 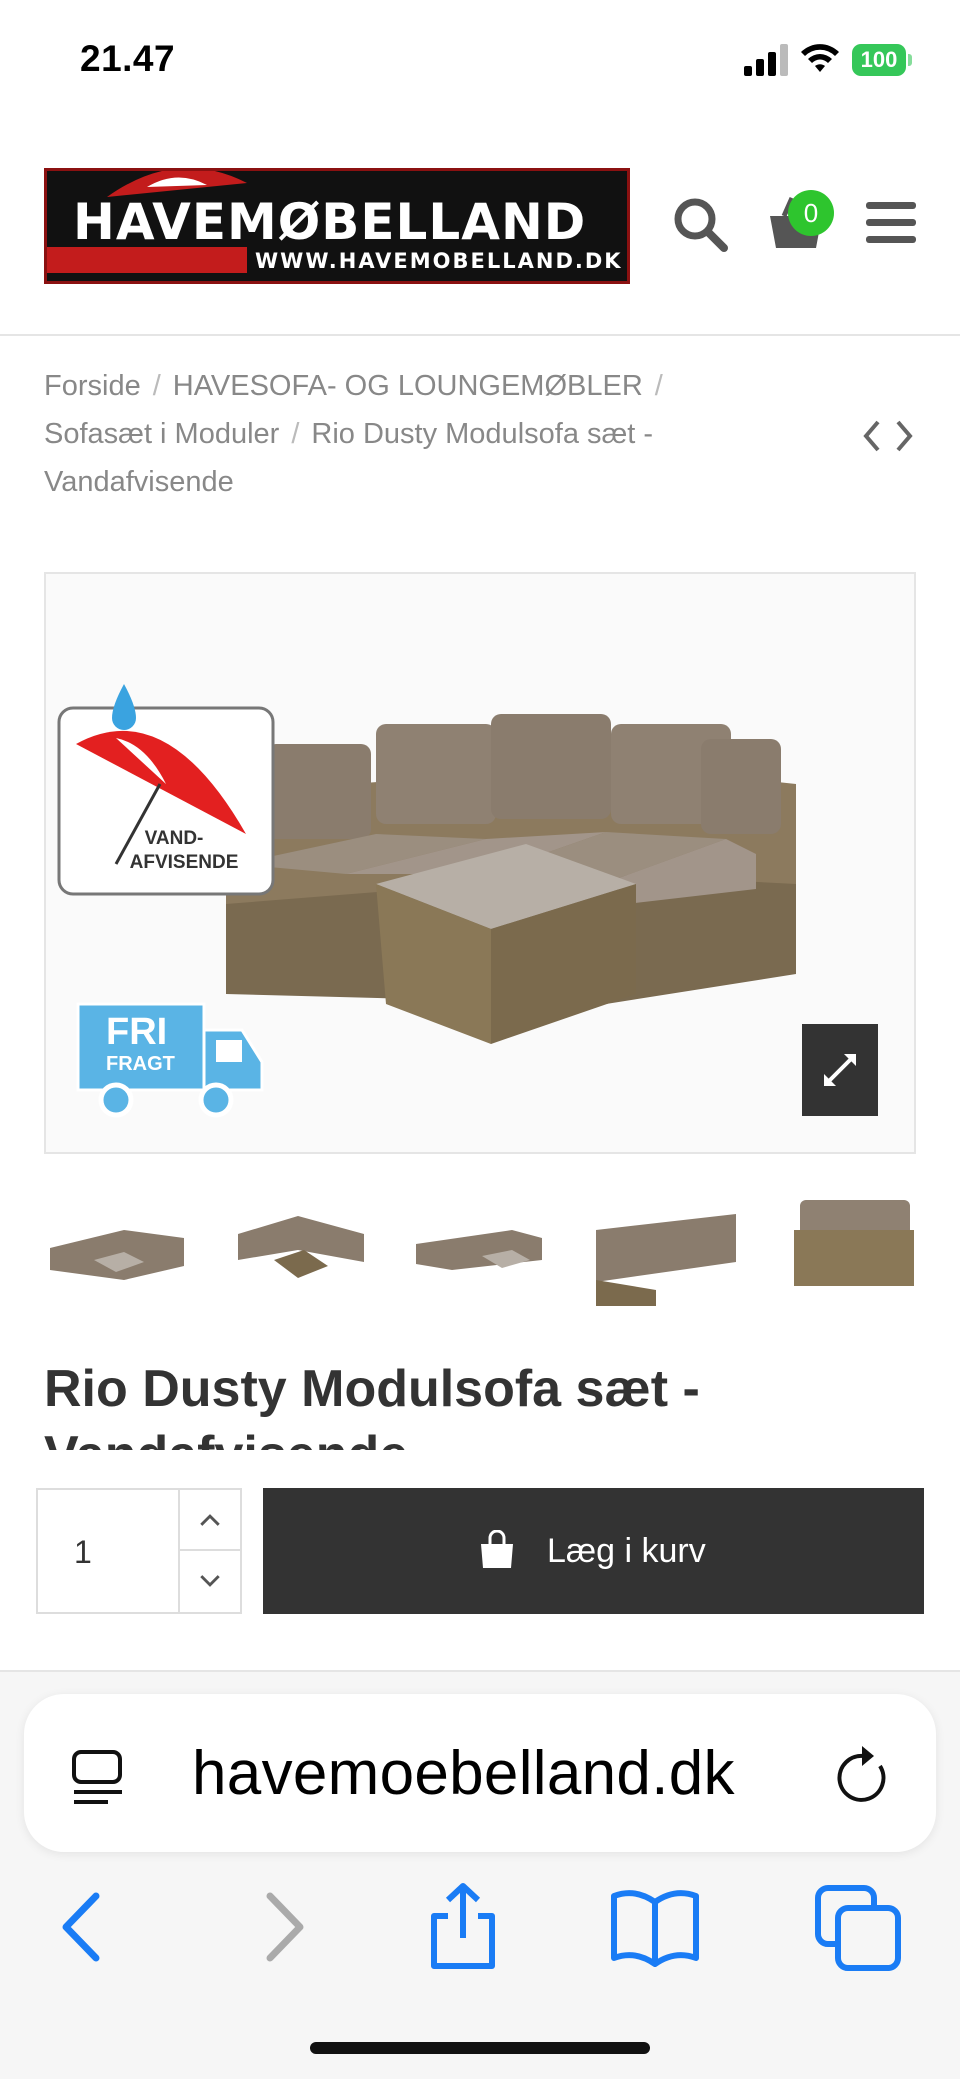 What do you see at coordinates (811, 213) in the screenshot?
I see `cart-count-badge: 0` at bounding box center [811, 213].